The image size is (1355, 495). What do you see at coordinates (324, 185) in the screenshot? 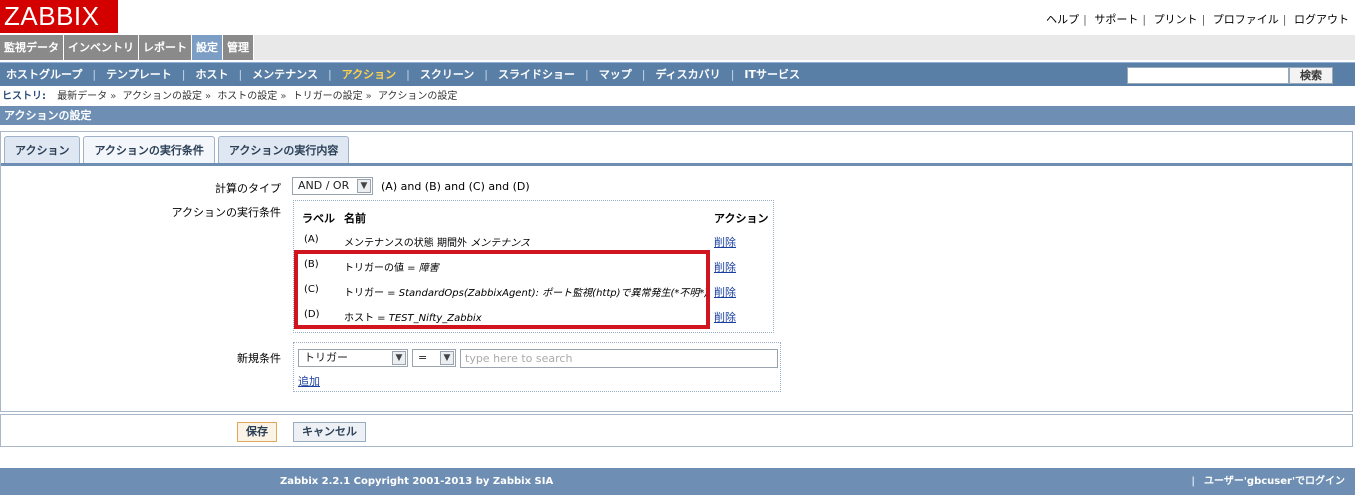
I see `calc-type-value: AND / OR` at bounding box center [324, 185].